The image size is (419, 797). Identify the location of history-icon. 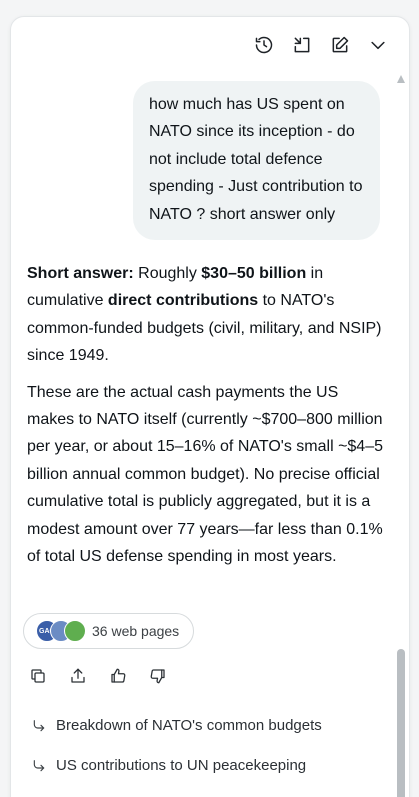
(264, 45).